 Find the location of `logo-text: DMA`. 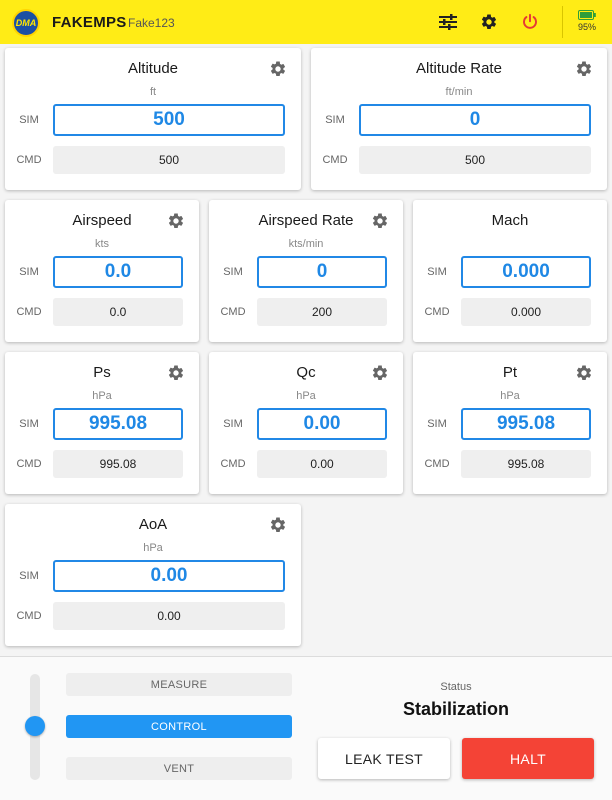

logo-text: DMA is located at coordinates (26, 23).